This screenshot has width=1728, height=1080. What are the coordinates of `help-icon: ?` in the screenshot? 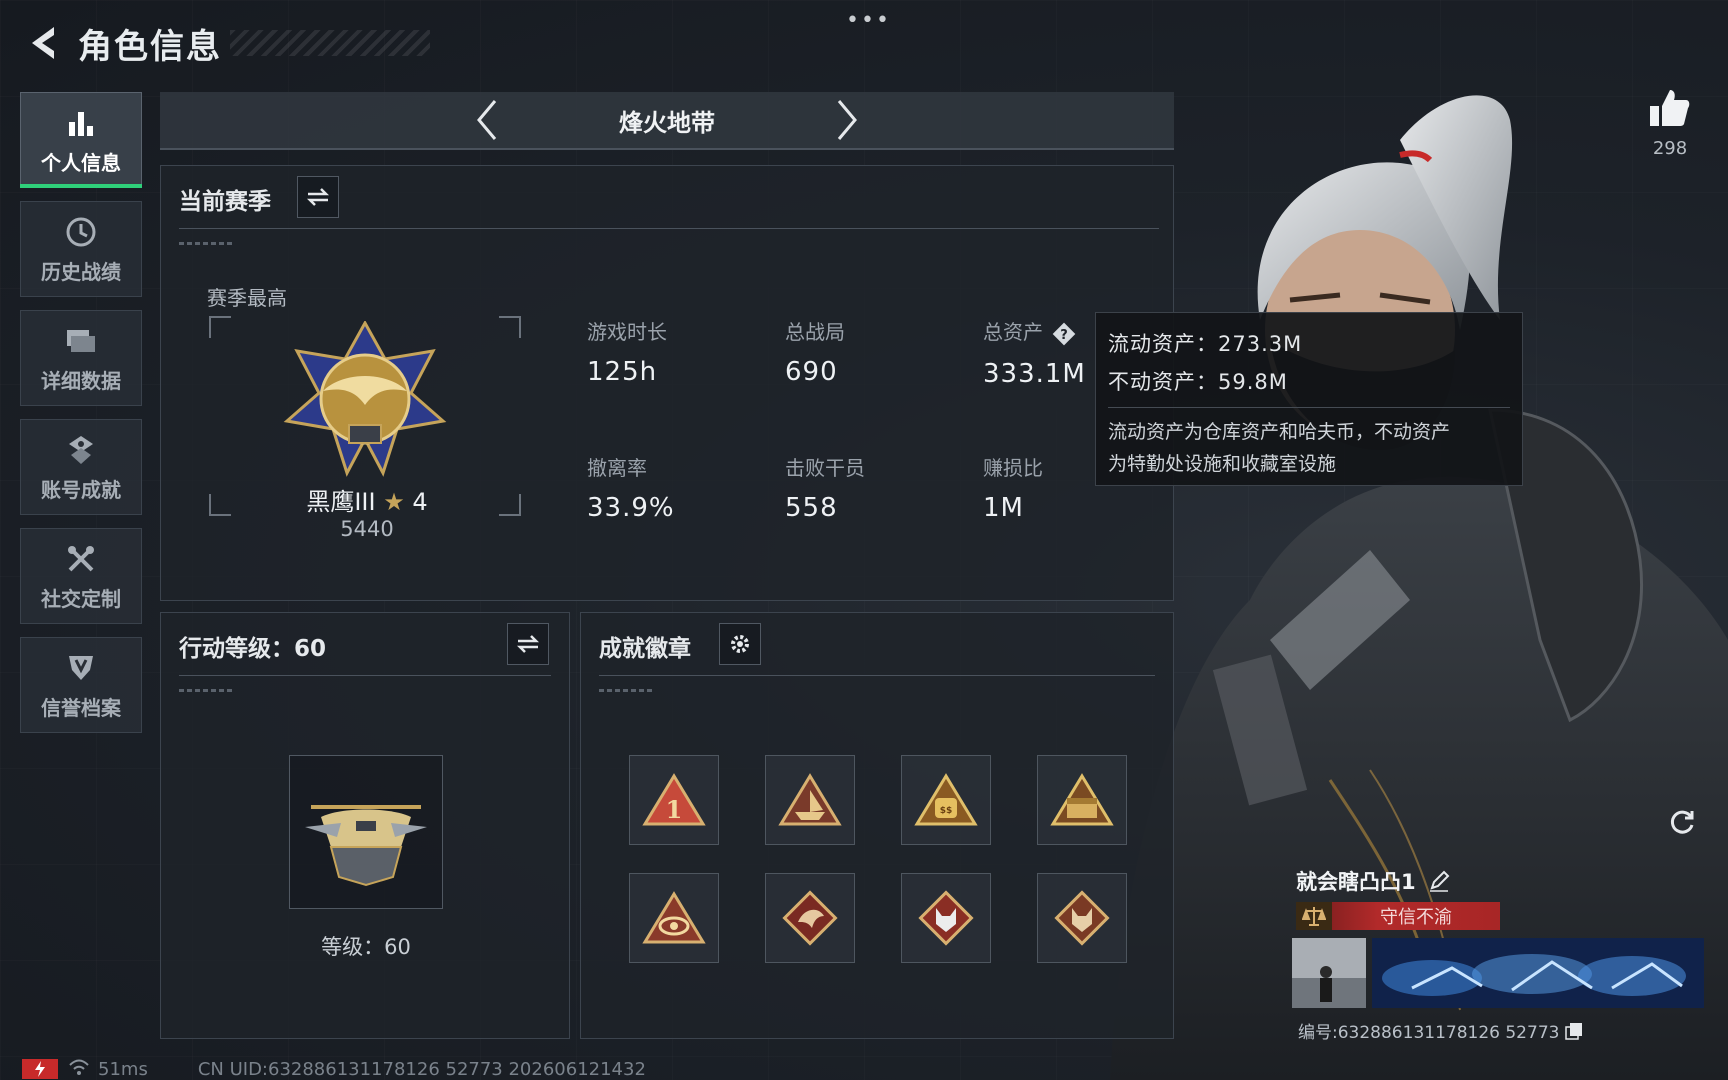 It's located at (1064, 334).